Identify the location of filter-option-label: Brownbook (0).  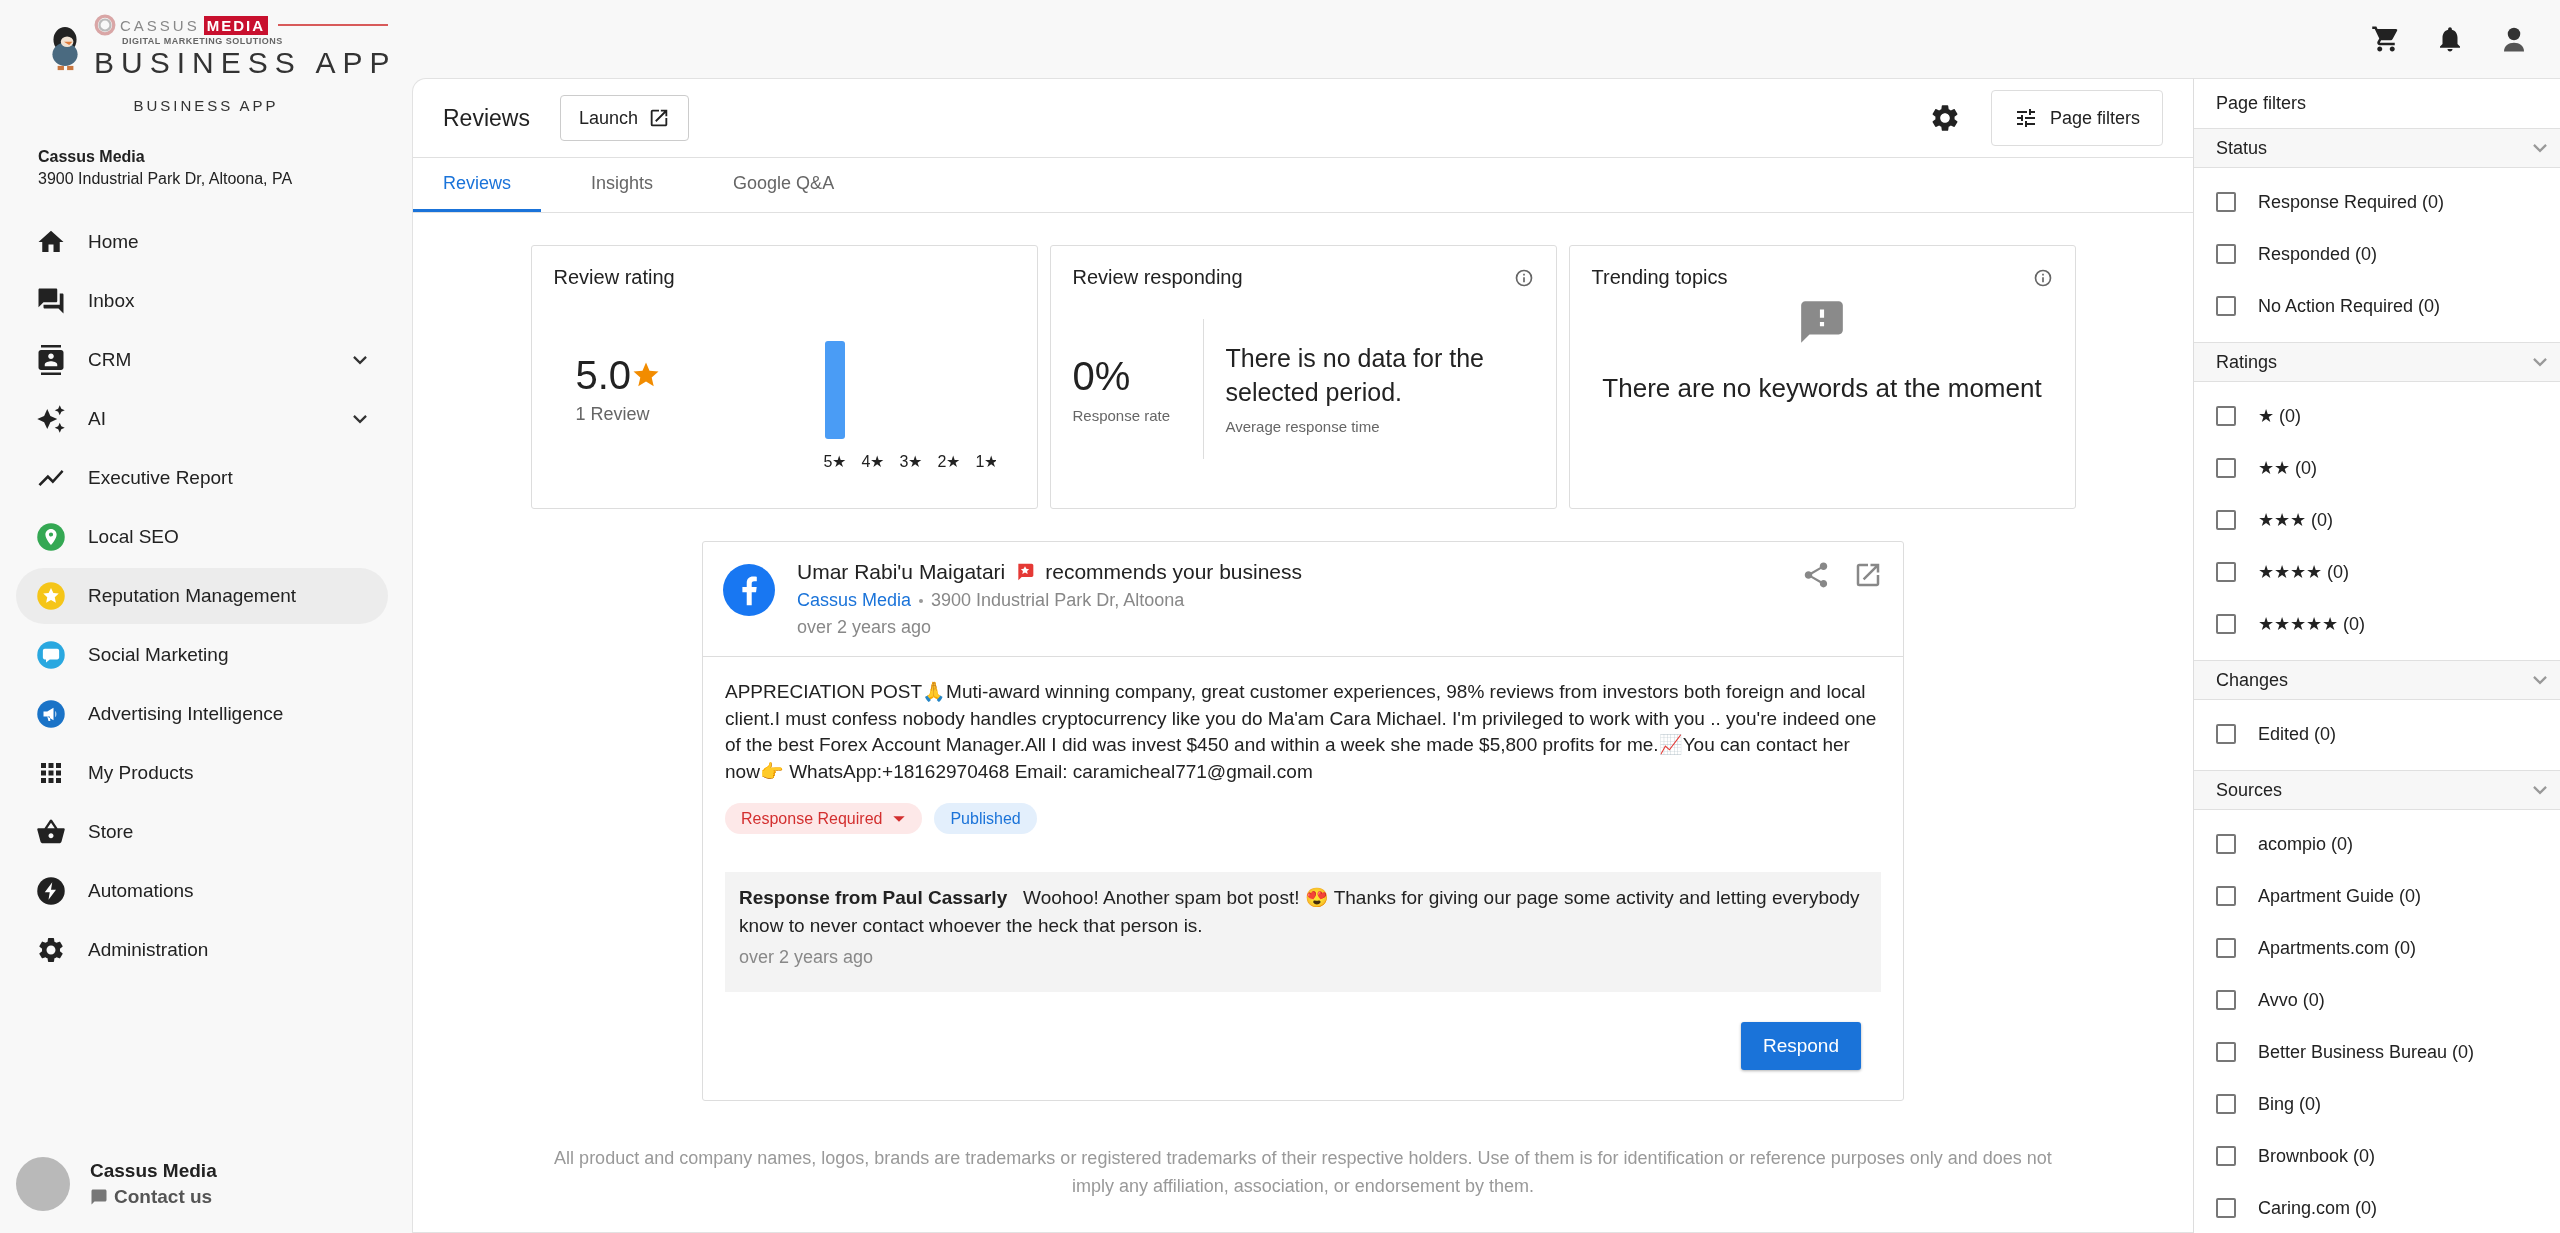
(2317, 1156).